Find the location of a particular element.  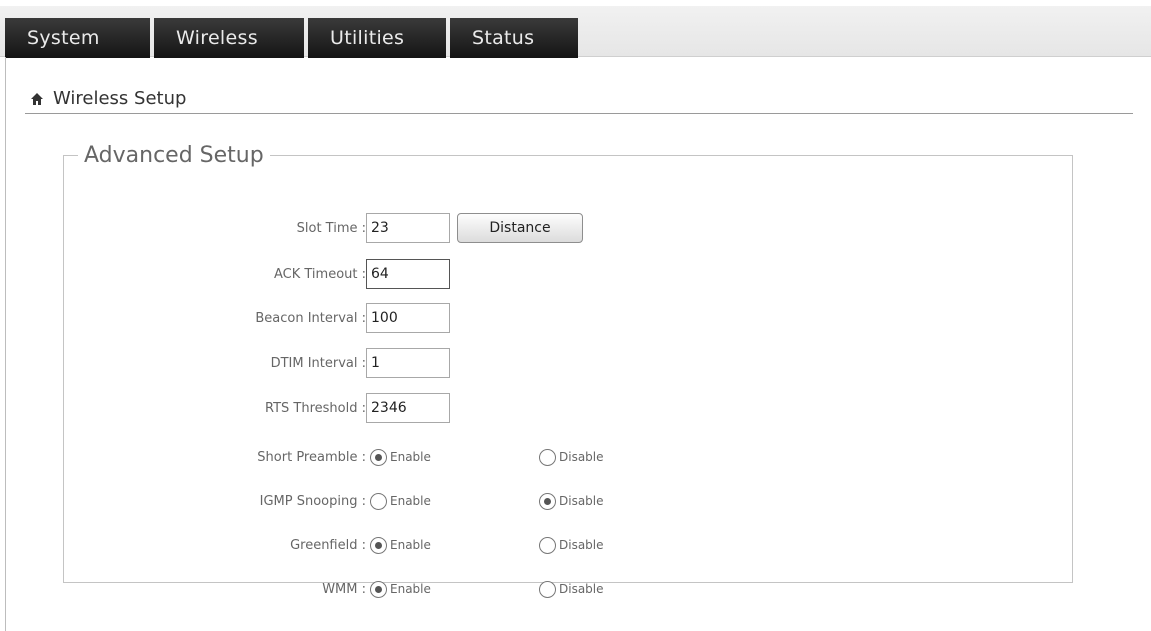

igmp-snooping-row: IGMP Snooping : Enable Disable is located at coordinates (564, 501).